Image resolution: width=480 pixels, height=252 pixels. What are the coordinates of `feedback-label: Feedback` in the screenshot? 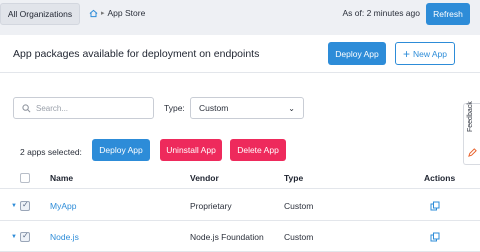 It's located at (470, 116).